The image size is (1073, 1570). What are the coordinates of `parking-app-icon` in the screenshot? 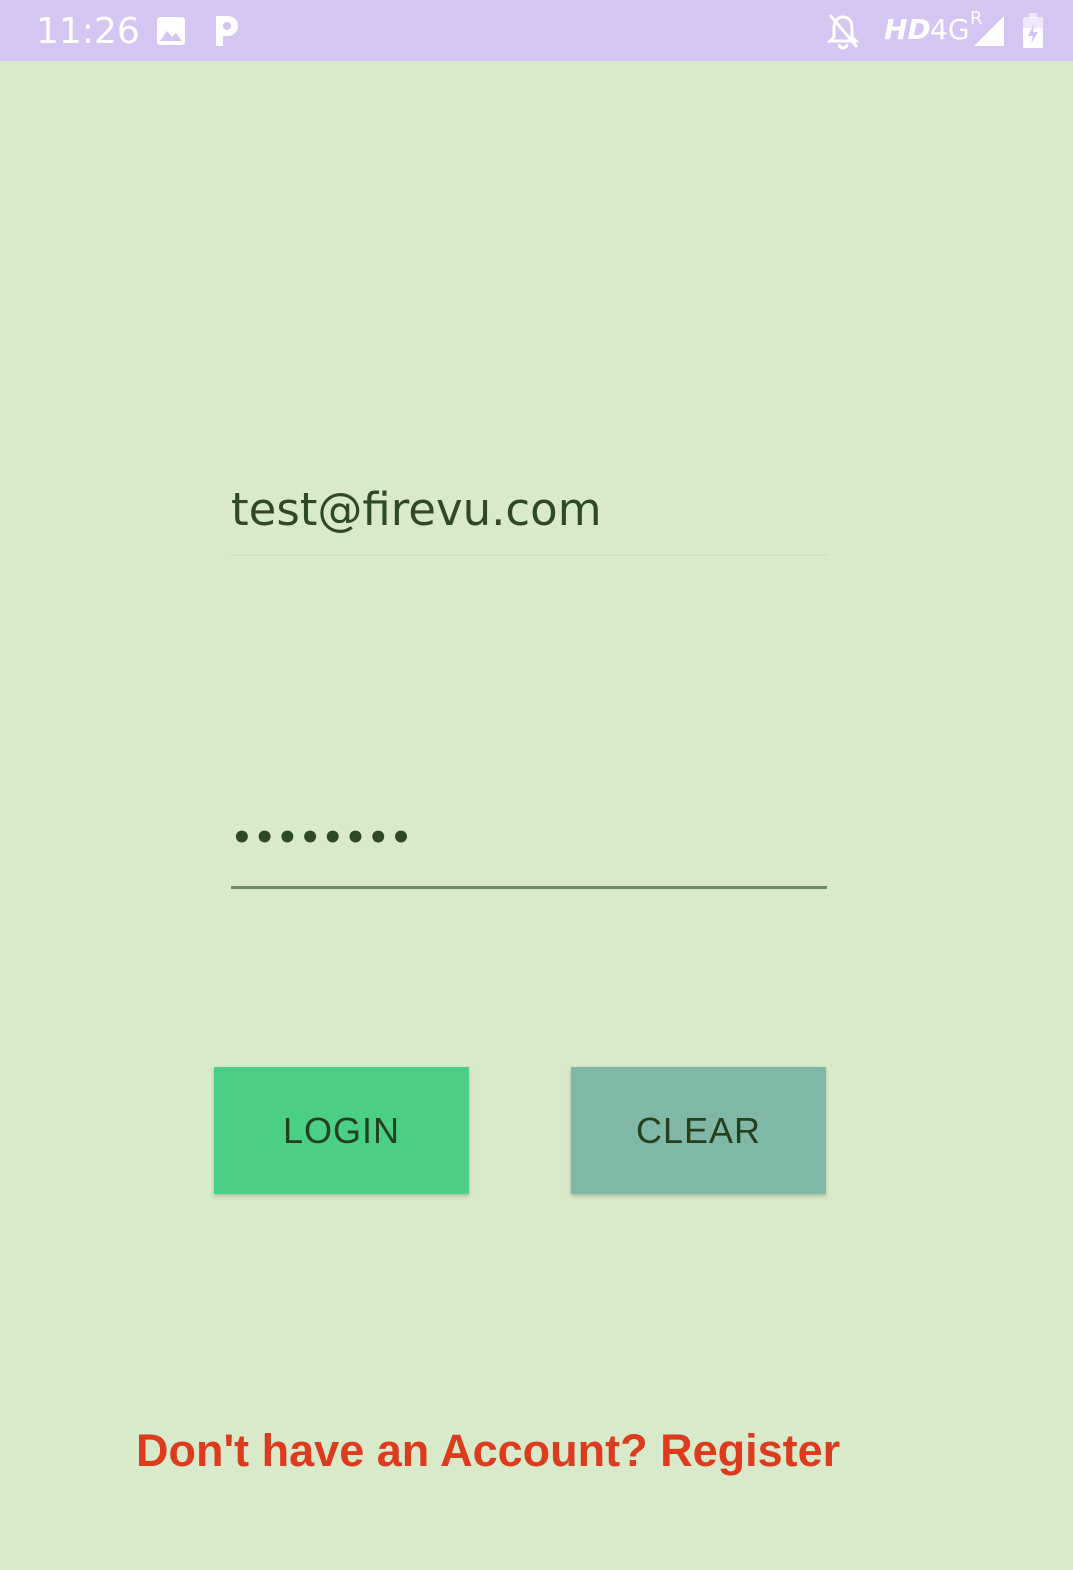 It's located at (227, 31).